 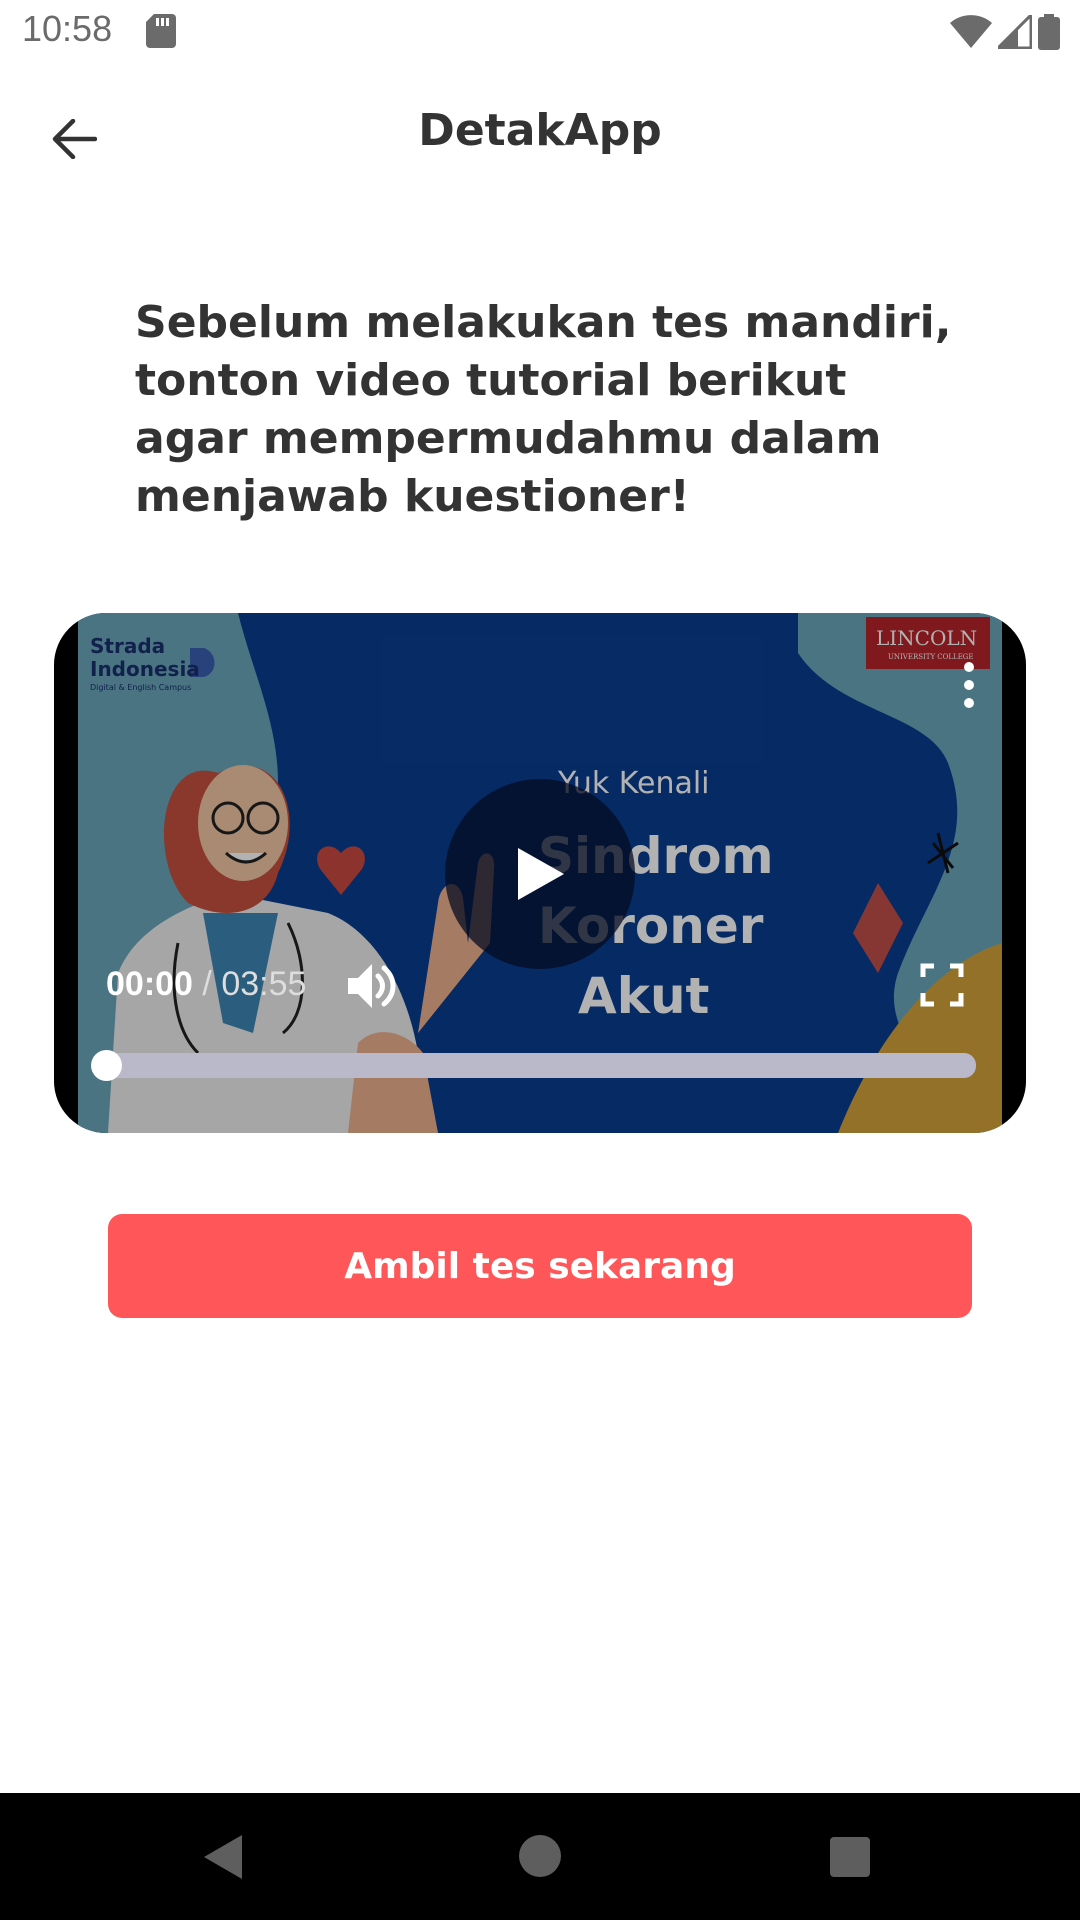 I want to click on current-time: 00:00, so click(x=149, y=984).